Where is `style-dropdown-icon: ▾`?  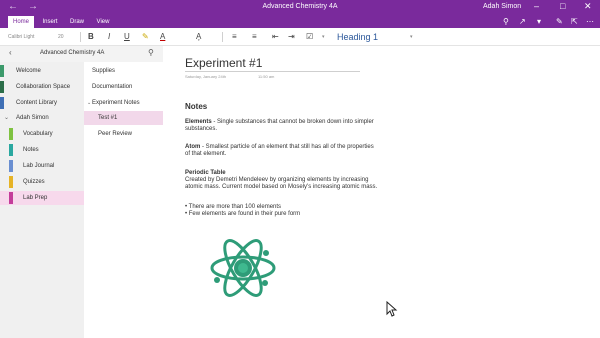
style-dropdown-icon: ▾ is located at coordinates (411, 37).